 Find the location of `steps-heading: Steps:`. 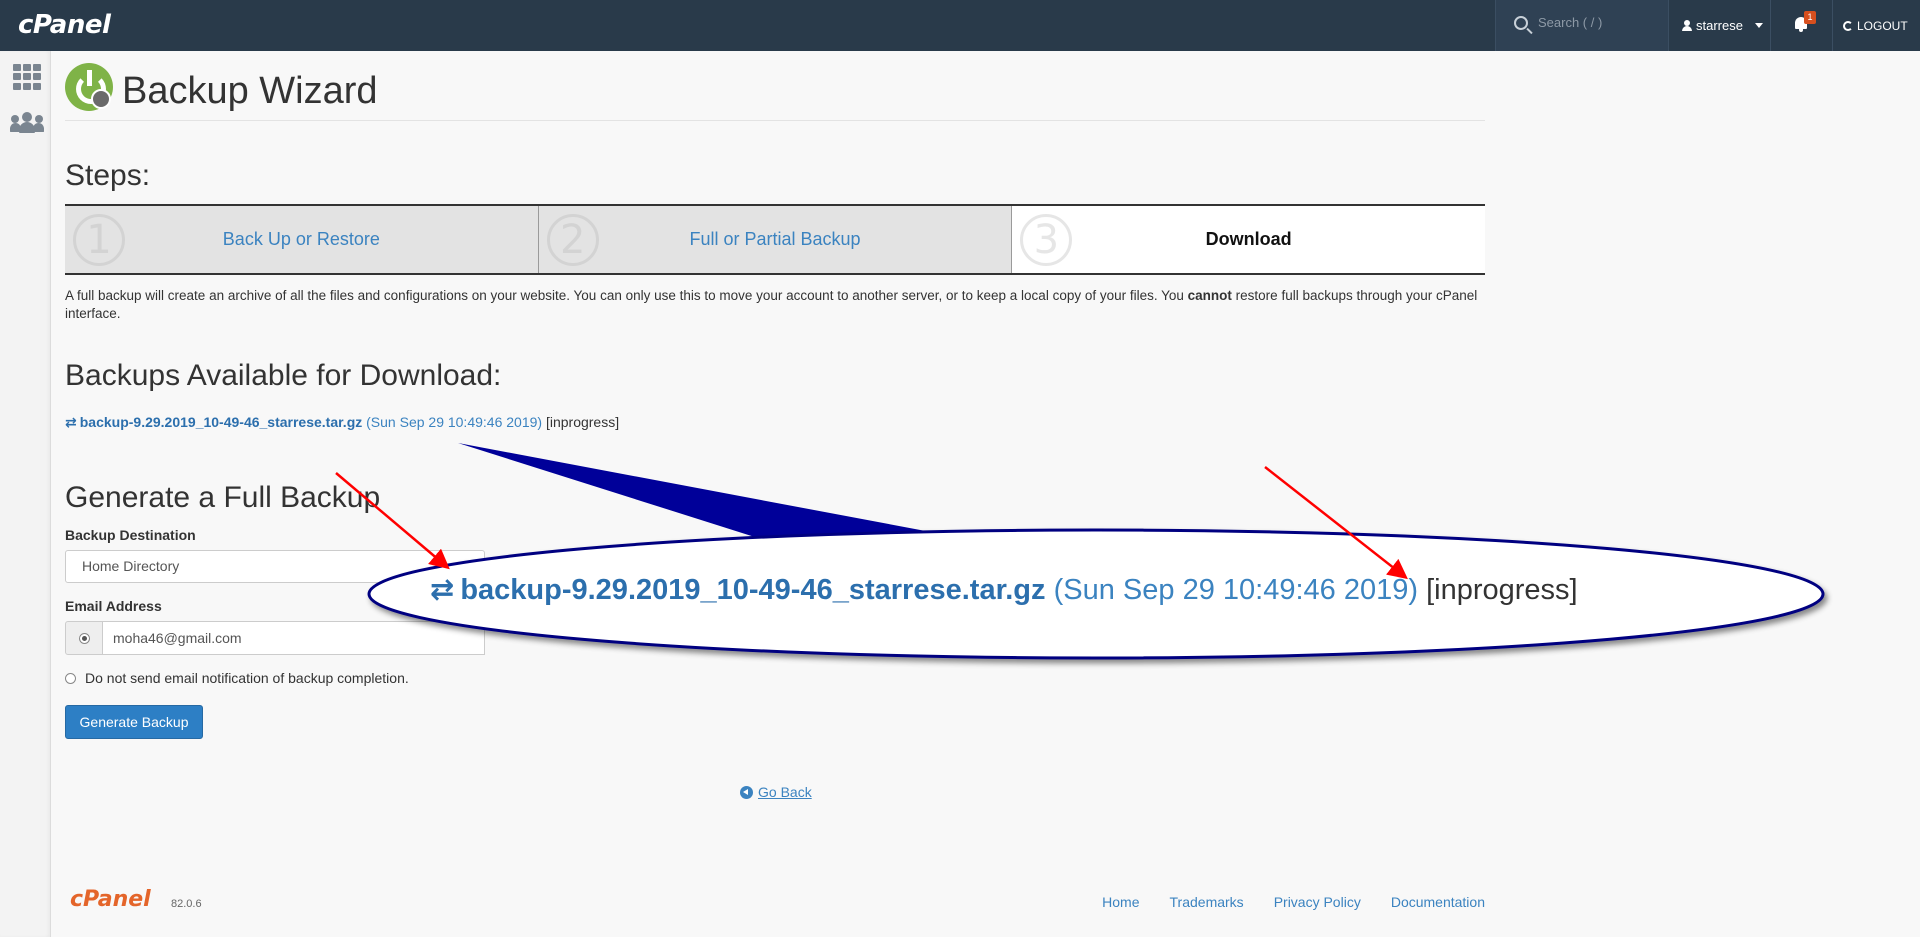

steps-heading: Steps: is located at coordinates (108, 175).